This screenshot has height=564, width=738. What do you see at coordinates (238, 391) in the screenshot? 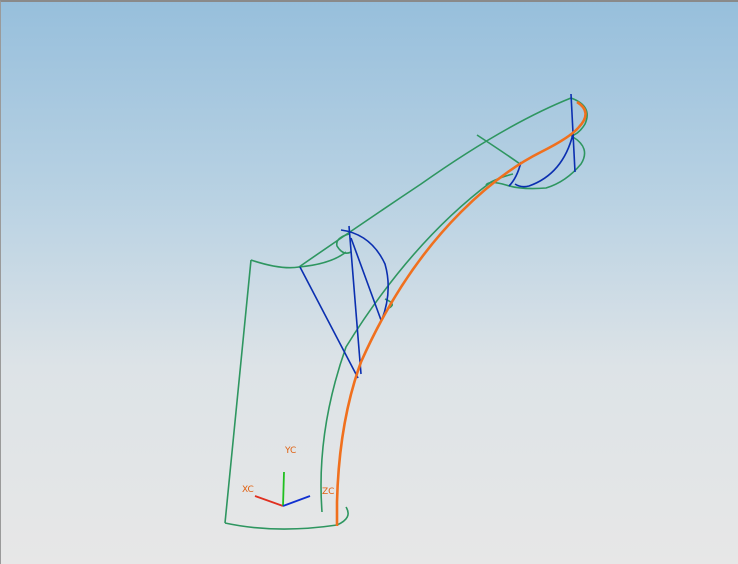
I see `left-straight-edge` at bounding box center [238, 391].